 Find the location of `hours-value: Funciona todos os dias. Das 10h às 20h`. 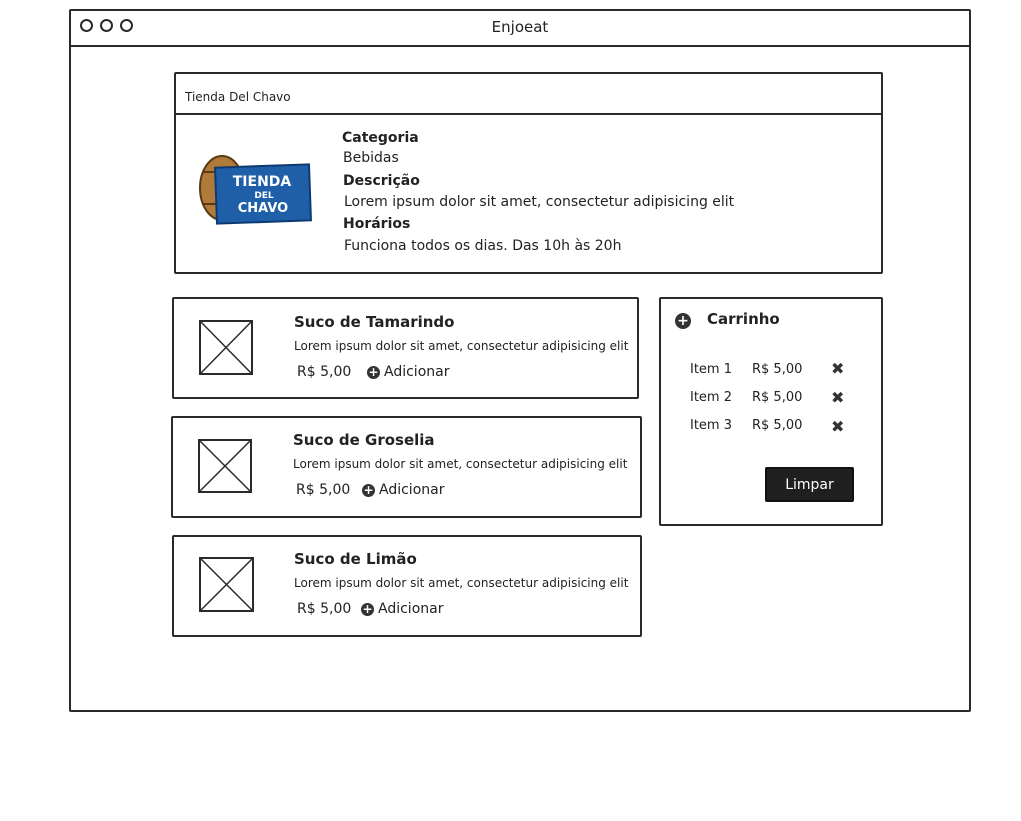

hours-value: Funciona todos os dias. Das 10h às 20h is located at coordinates (483, 246).